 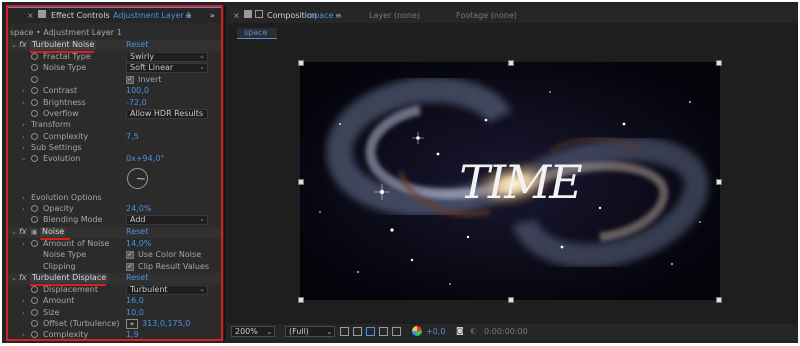 I want to click on grid-guides-icon, so click(x=383, y=331).